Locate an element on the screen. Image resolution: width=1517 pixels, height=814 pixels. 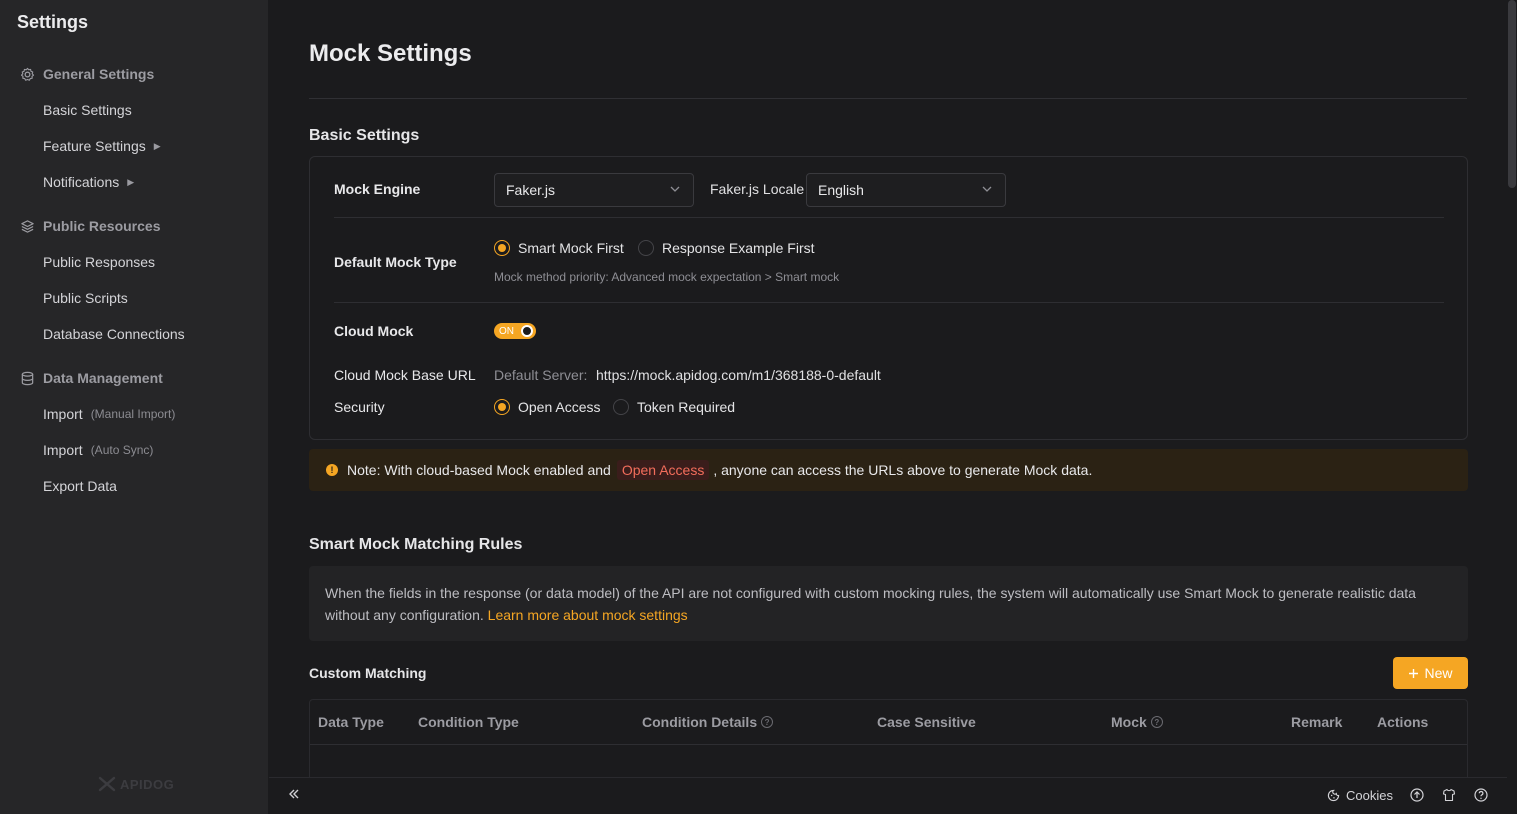
column-header-mock: Mock? is located at coordinates (1137, 722).